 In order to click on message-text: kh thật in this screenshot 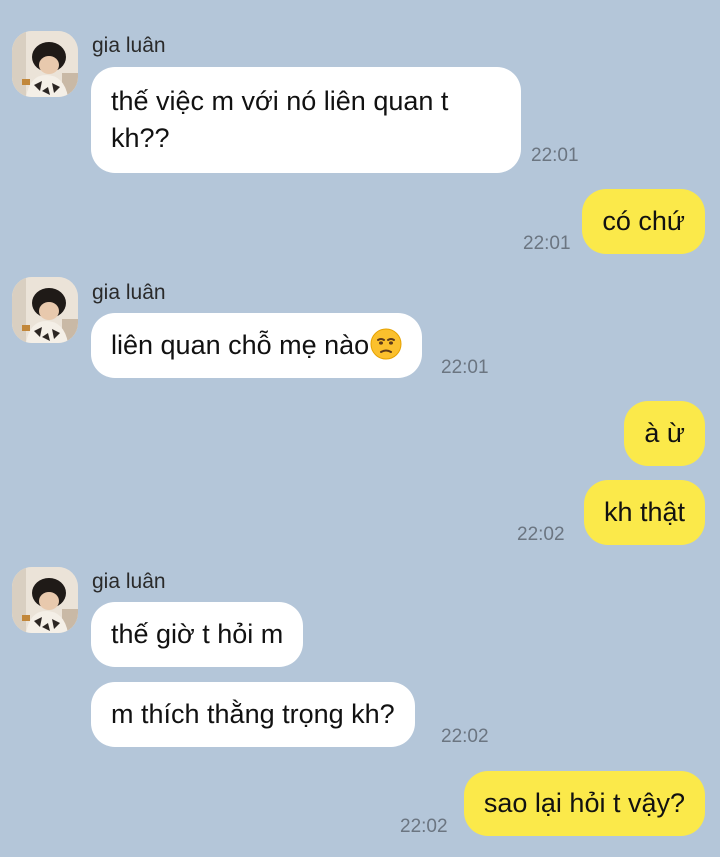, I will do `click(644, 512)`.